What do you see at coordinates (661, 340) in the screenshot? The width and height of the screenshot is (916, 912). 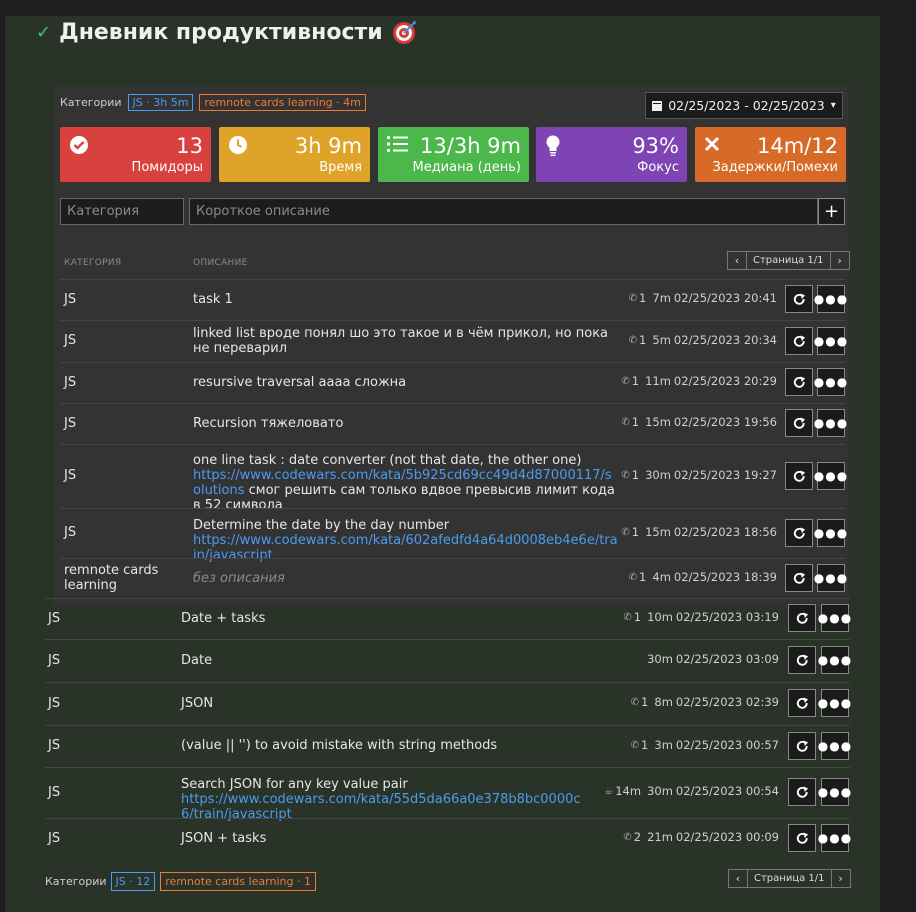 I see `entry-duration: 5m` at bounding box center [661, 340].